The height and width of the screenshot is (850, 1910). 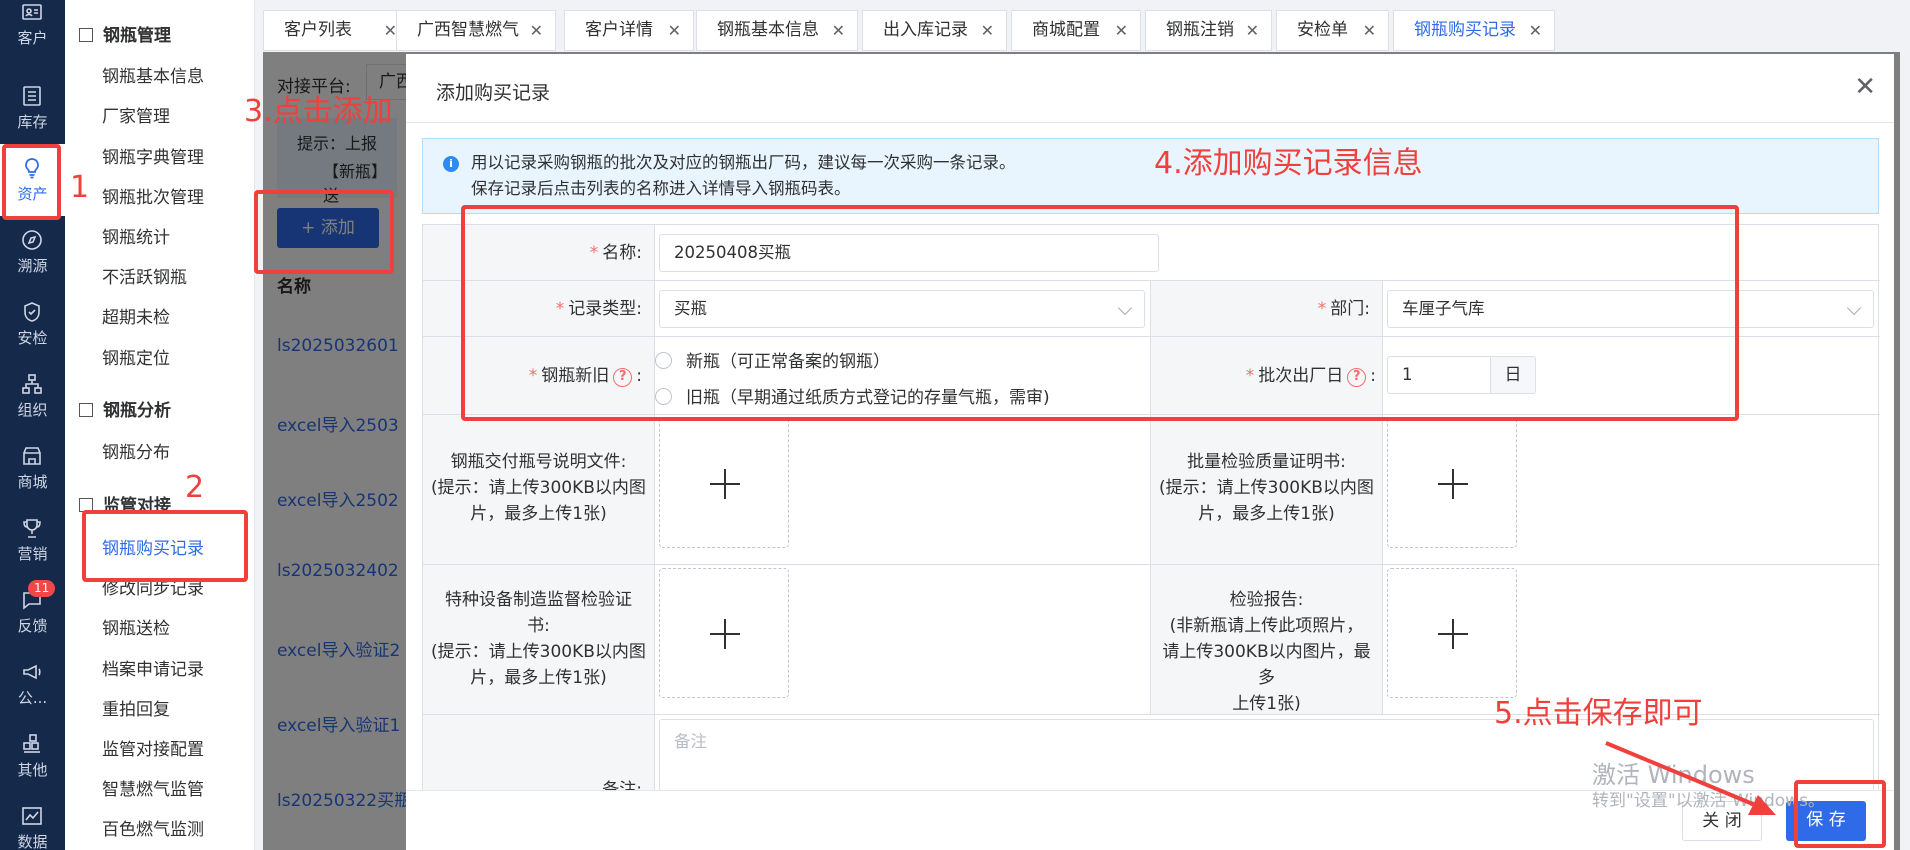 I want to click on menu-item: 钢瓶字典管理, so click(x=153, y=158).